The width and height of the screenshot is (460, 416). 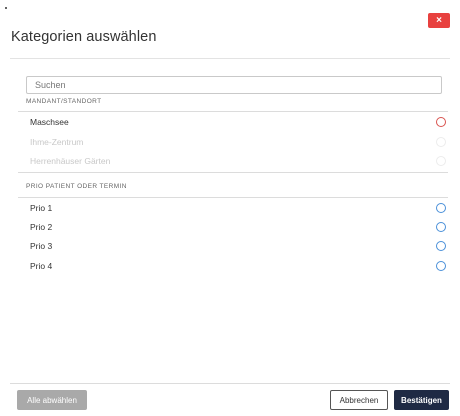 I want to click on option-prio-2: Prio 2, so click(x=232, y=227).